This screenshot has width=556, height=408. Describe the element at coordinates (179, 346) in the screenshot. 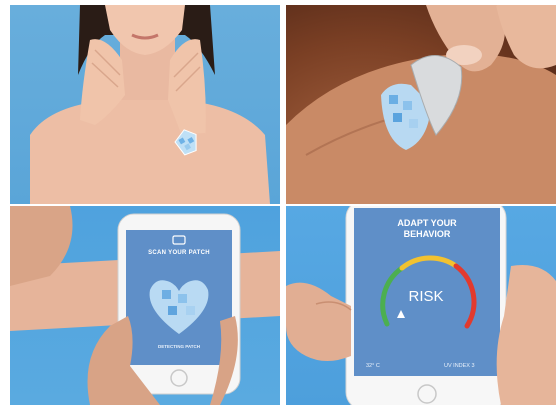

I see `scan-footer: DETECTING PATCH` at that location.